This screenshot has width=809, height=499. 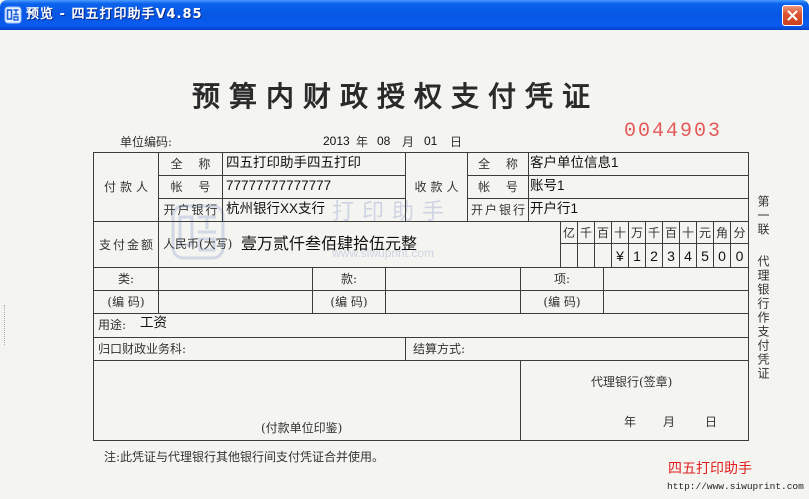 What do you see at coordinates (153, 322) in the screenshot?
I see `purpose-value: 工资` at bounding box center [153, 322].